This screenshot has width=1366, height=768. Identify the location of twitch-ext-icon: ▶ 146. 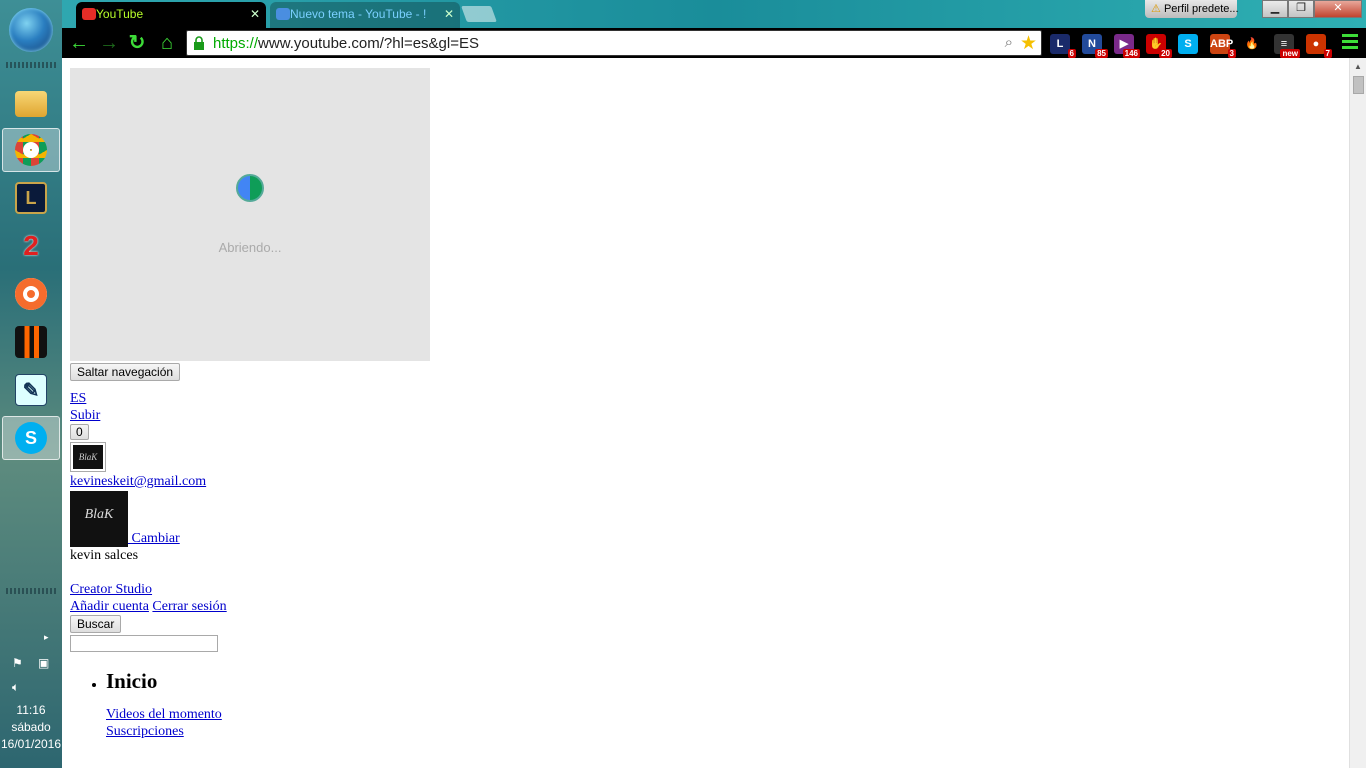
(1127, 46).